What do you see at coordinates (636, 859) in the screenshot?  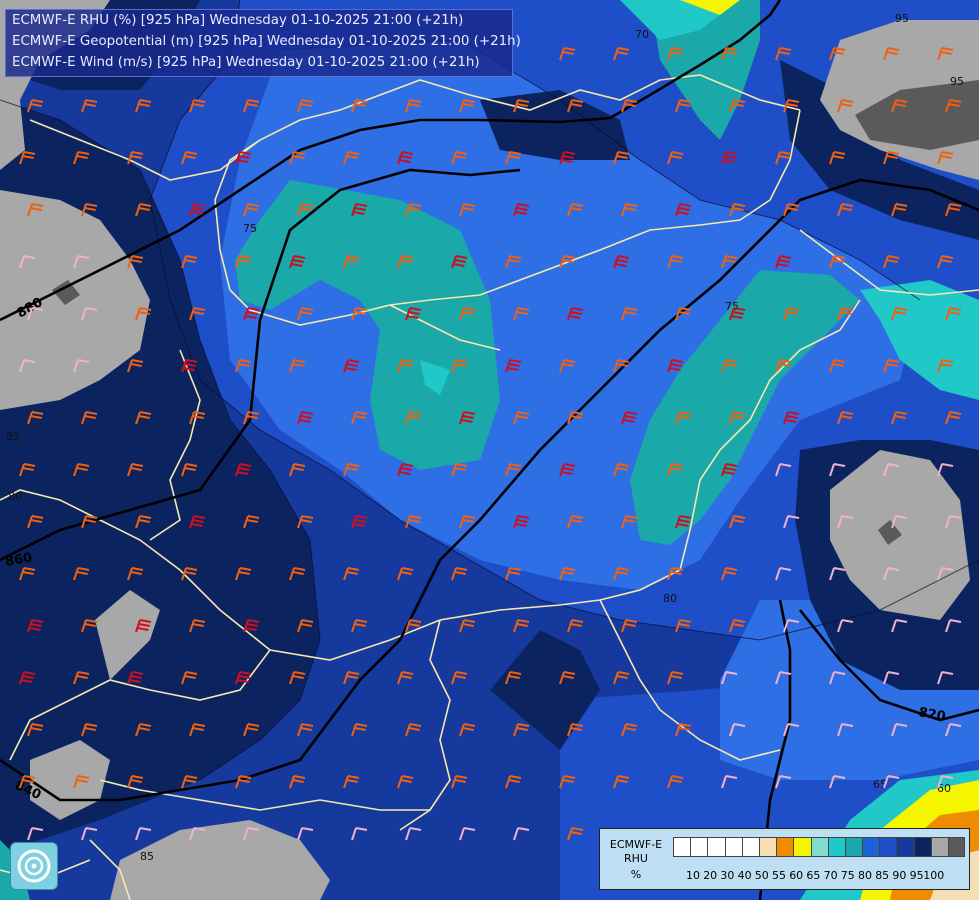 I see `legend-title: ECMWF-E RHU %` at bounding box center [636, 859].